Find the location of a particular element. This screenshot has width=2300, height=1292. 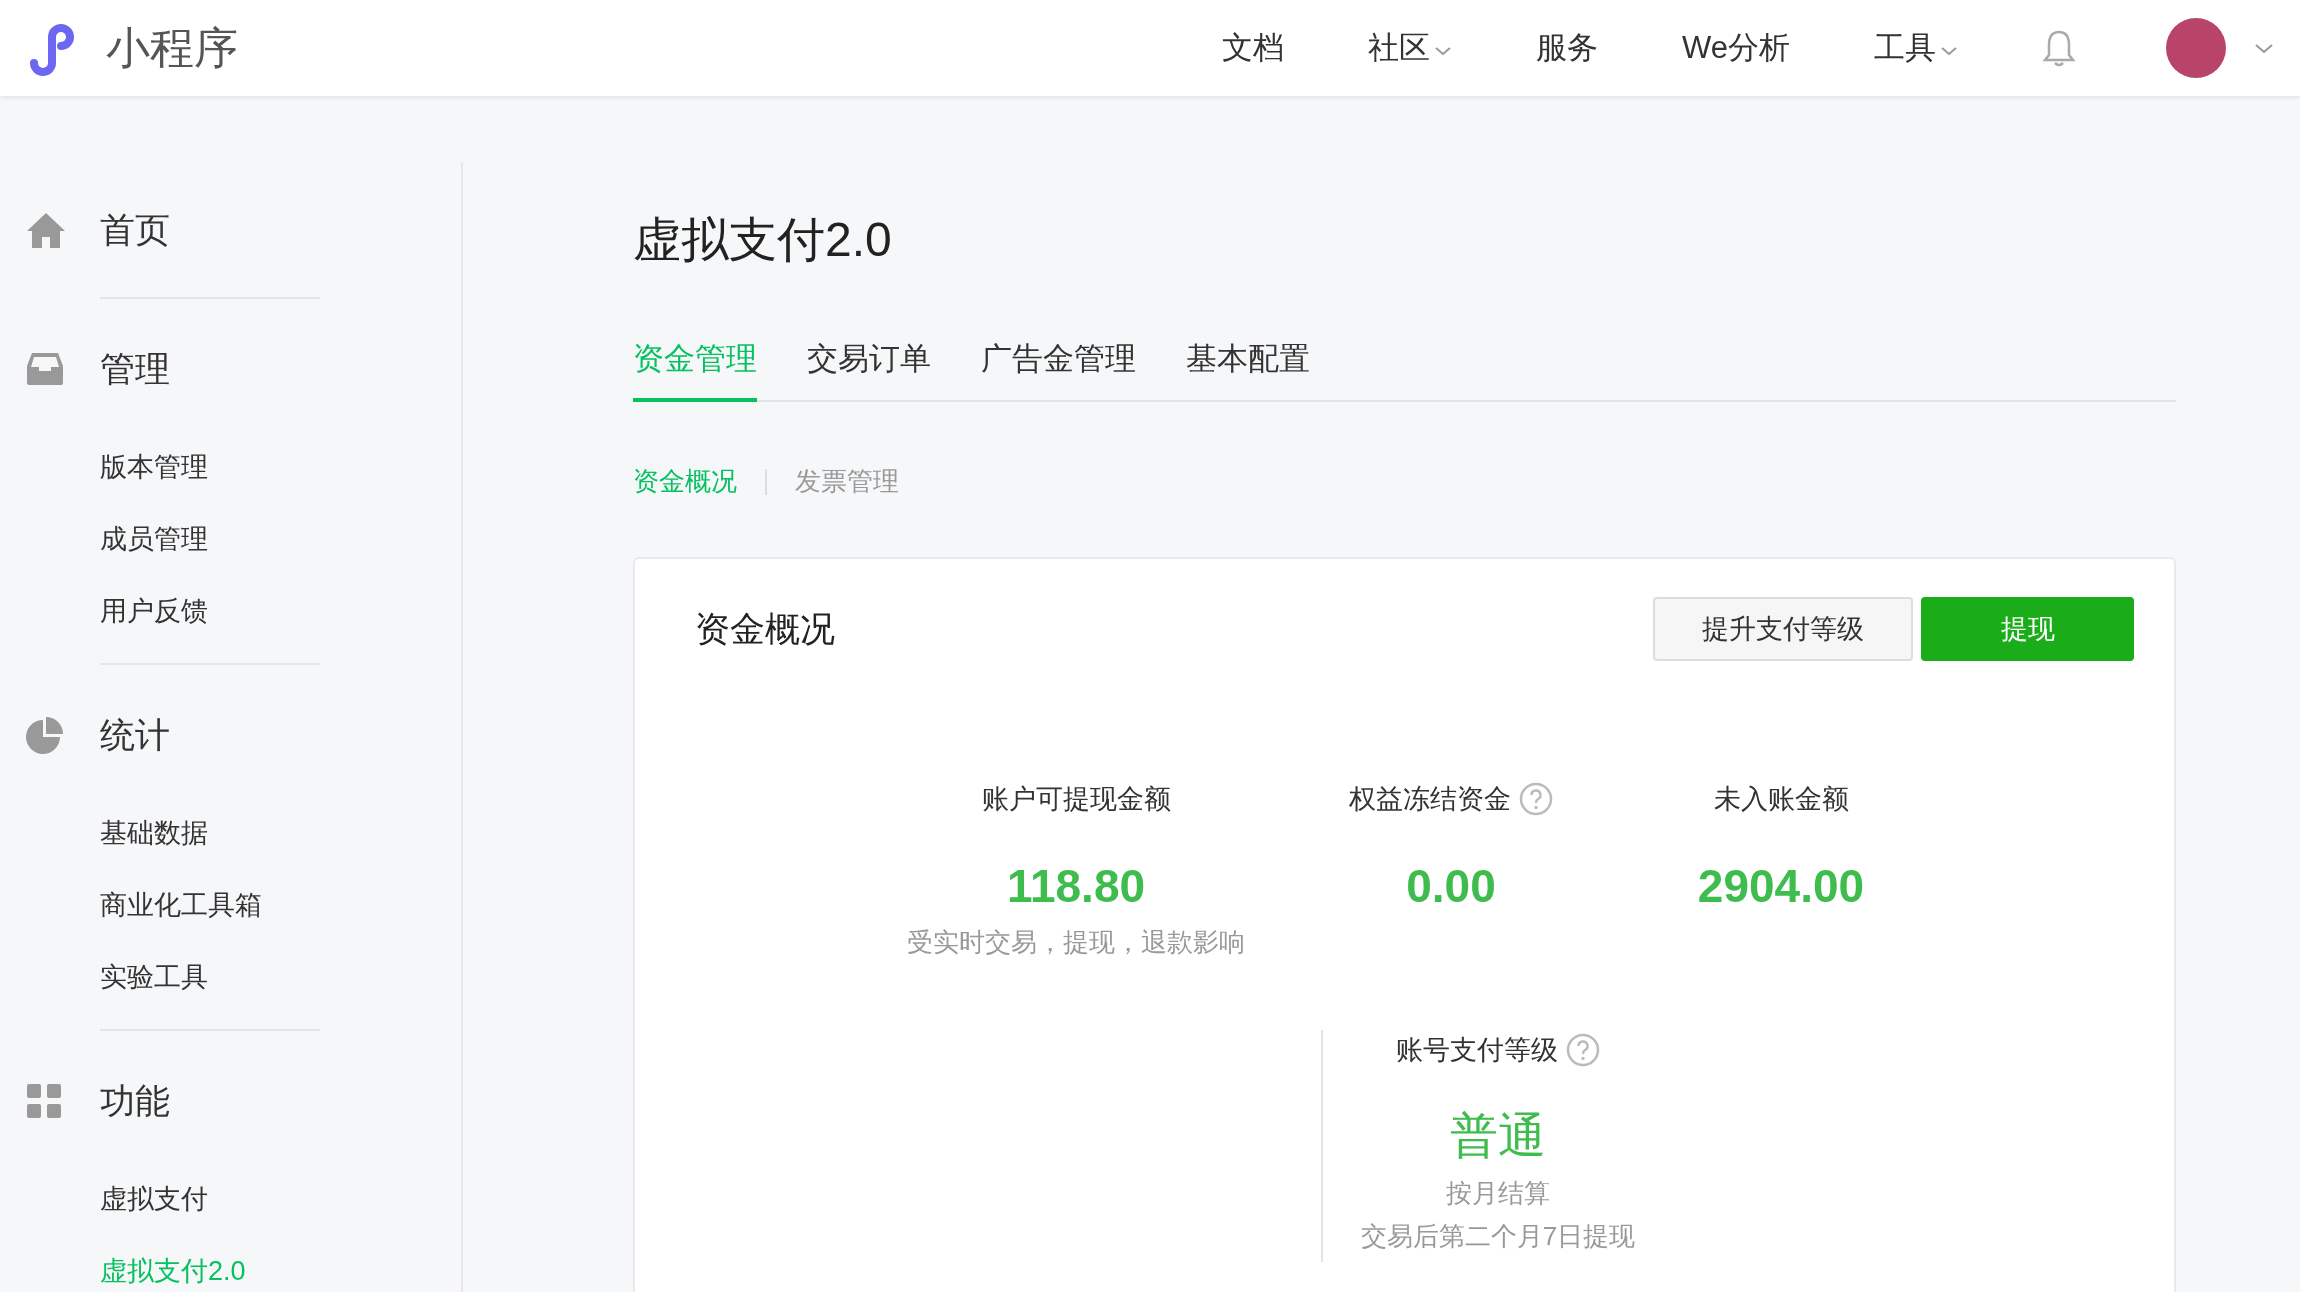

avatar is located at coordinates (2196, 48).